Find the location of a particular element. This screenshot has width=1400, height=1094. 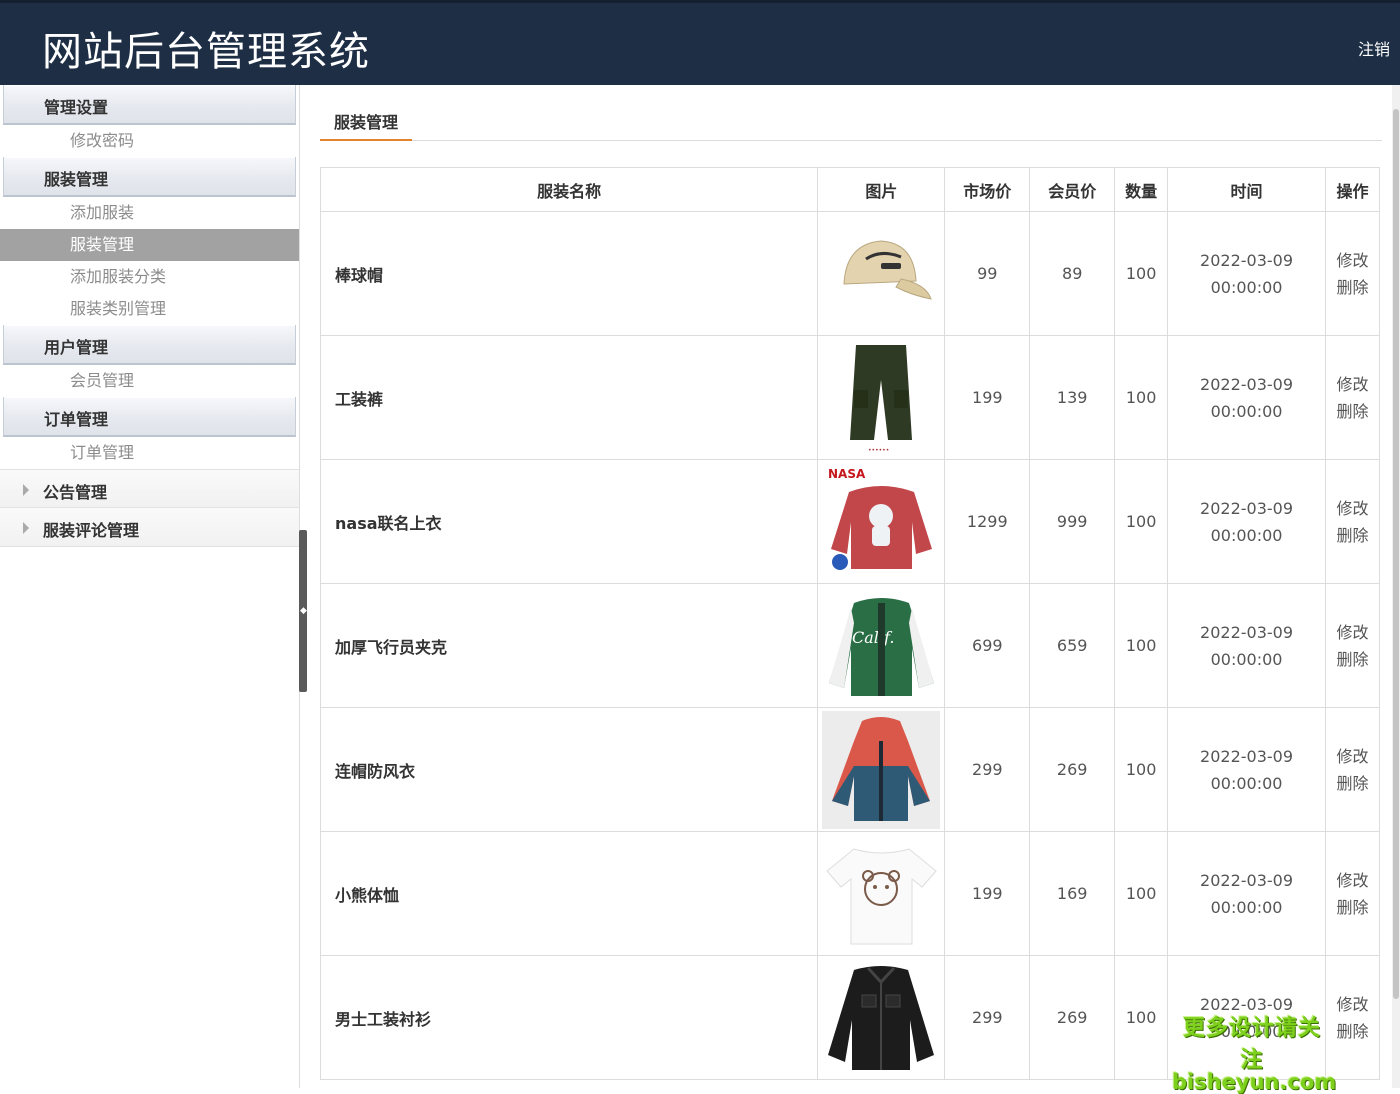

cell-name: 男士工装衬衫 is located at coordinates (569, 1017).